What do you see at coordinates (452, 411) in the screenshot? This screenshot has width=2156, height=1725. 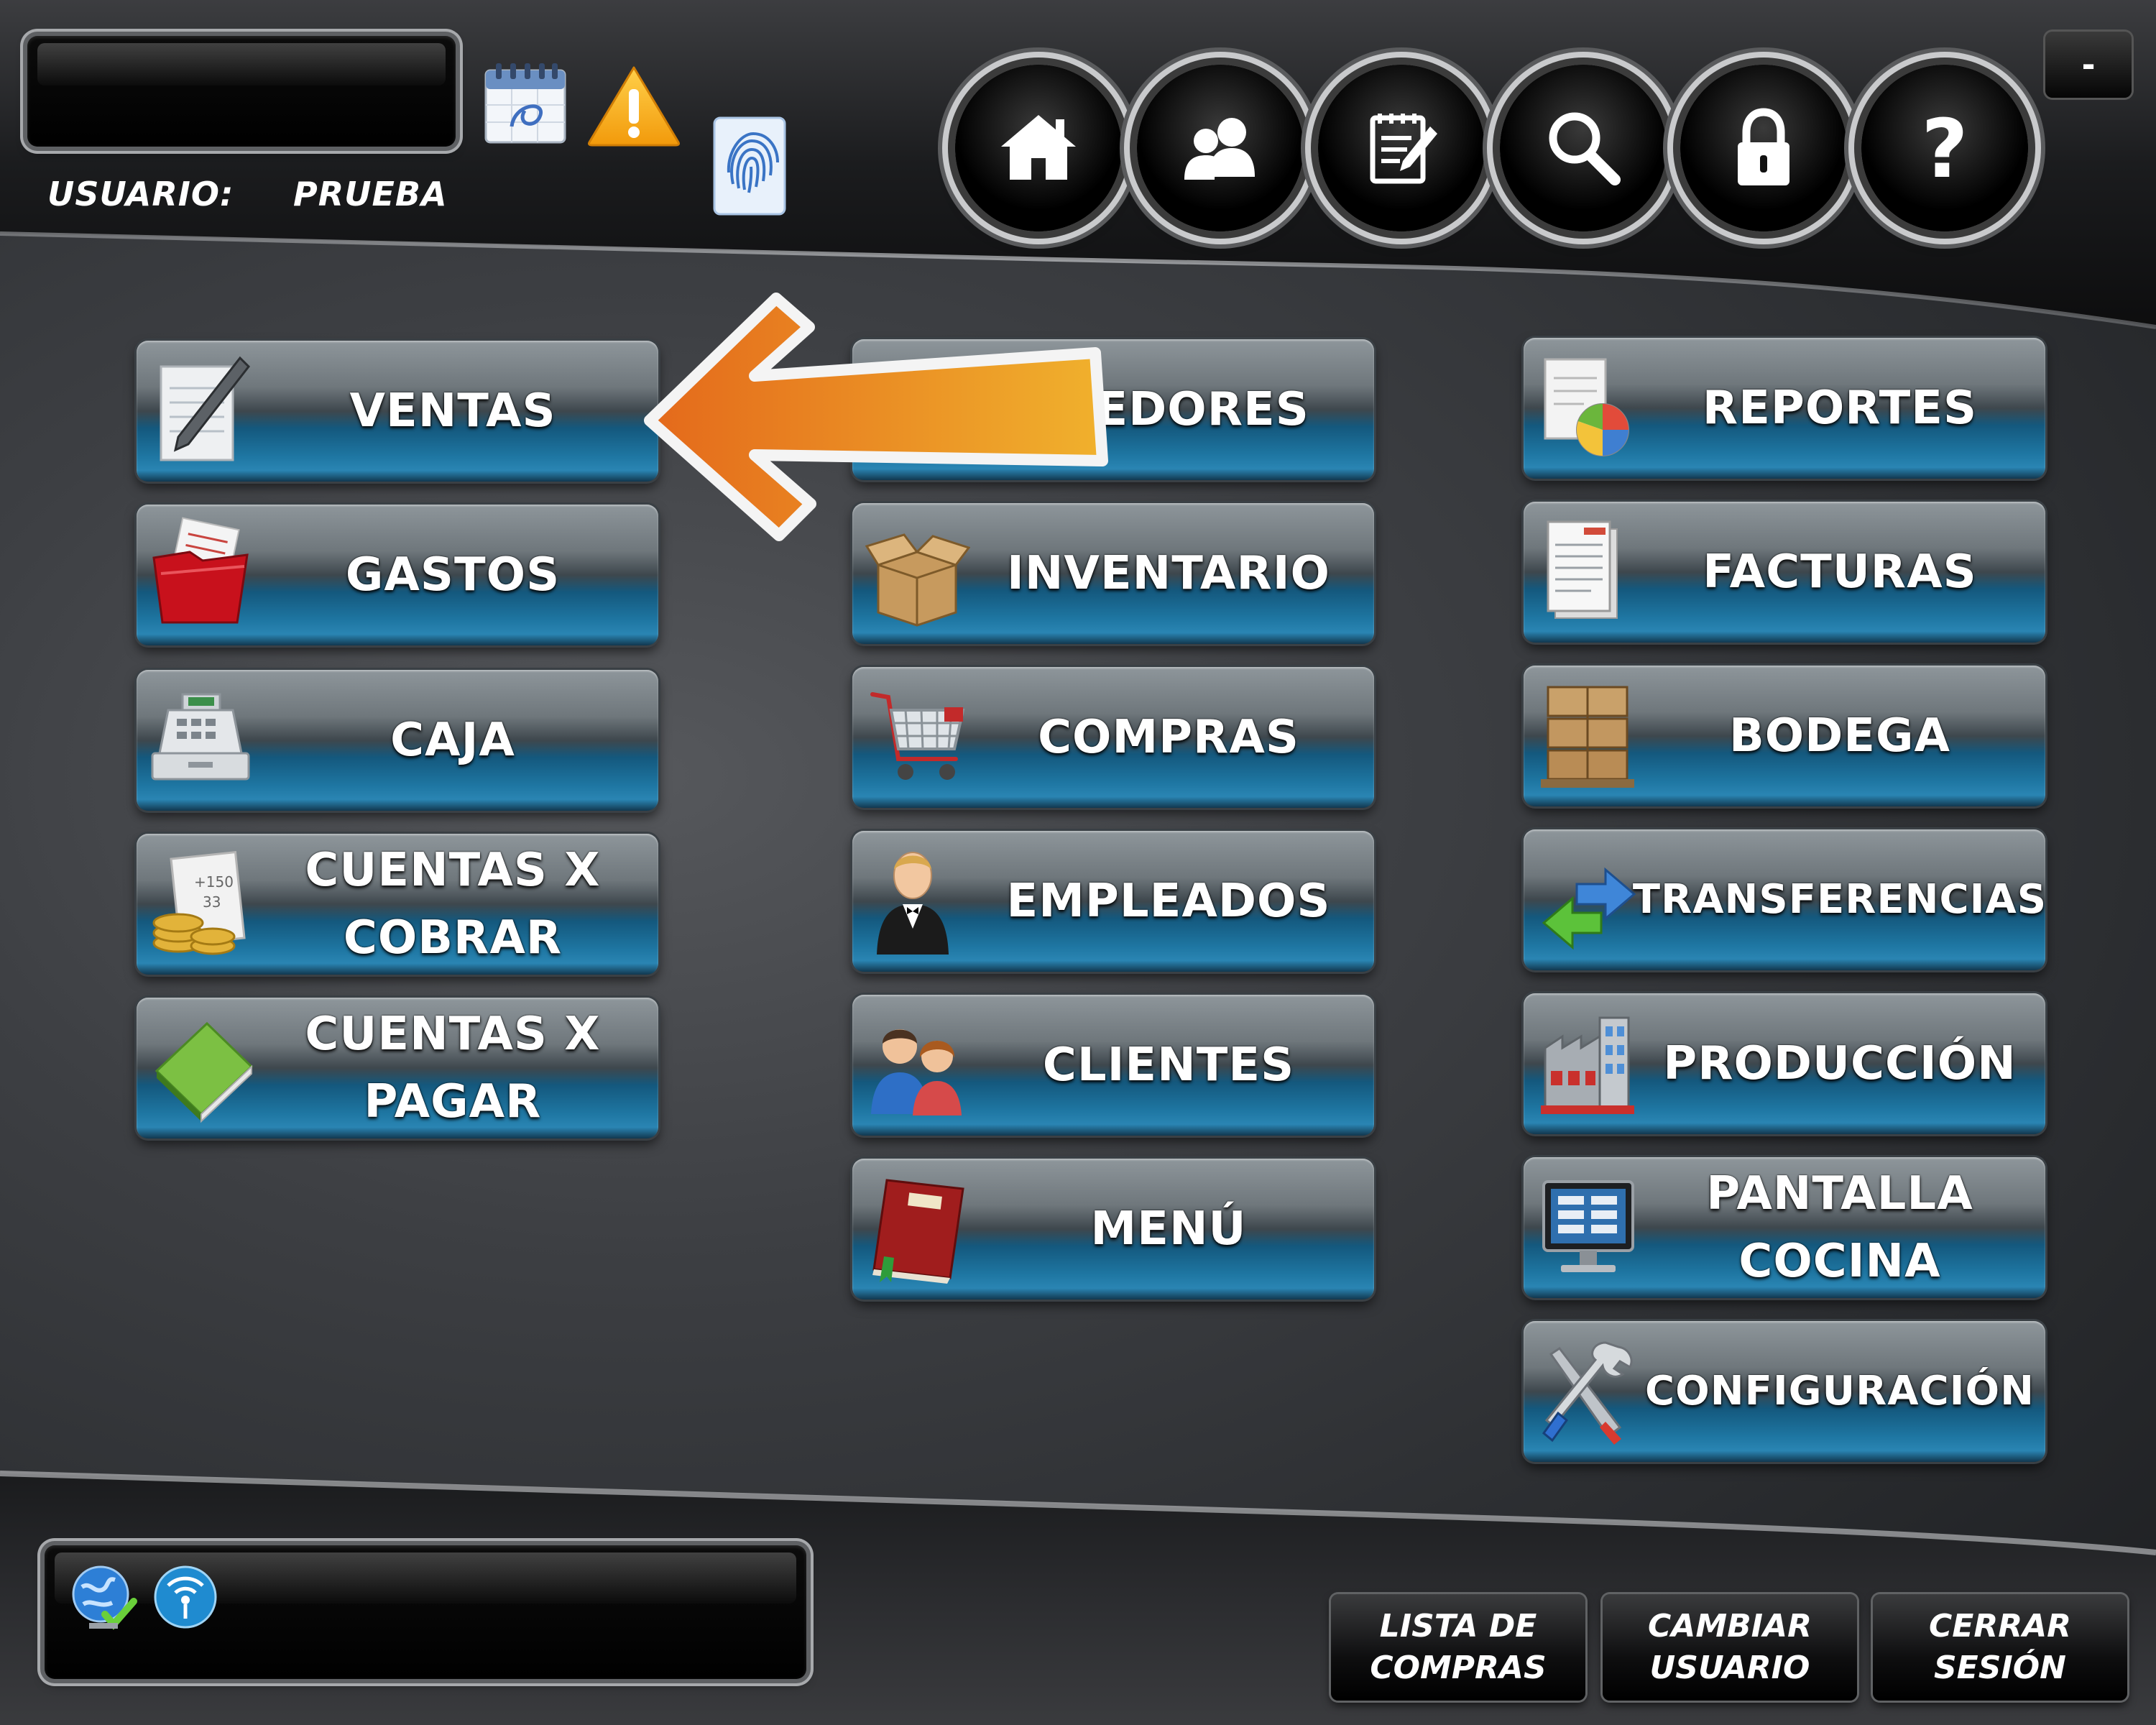 I see `menu-ventas-label: VENTAS` at bounding box center [452, 411].